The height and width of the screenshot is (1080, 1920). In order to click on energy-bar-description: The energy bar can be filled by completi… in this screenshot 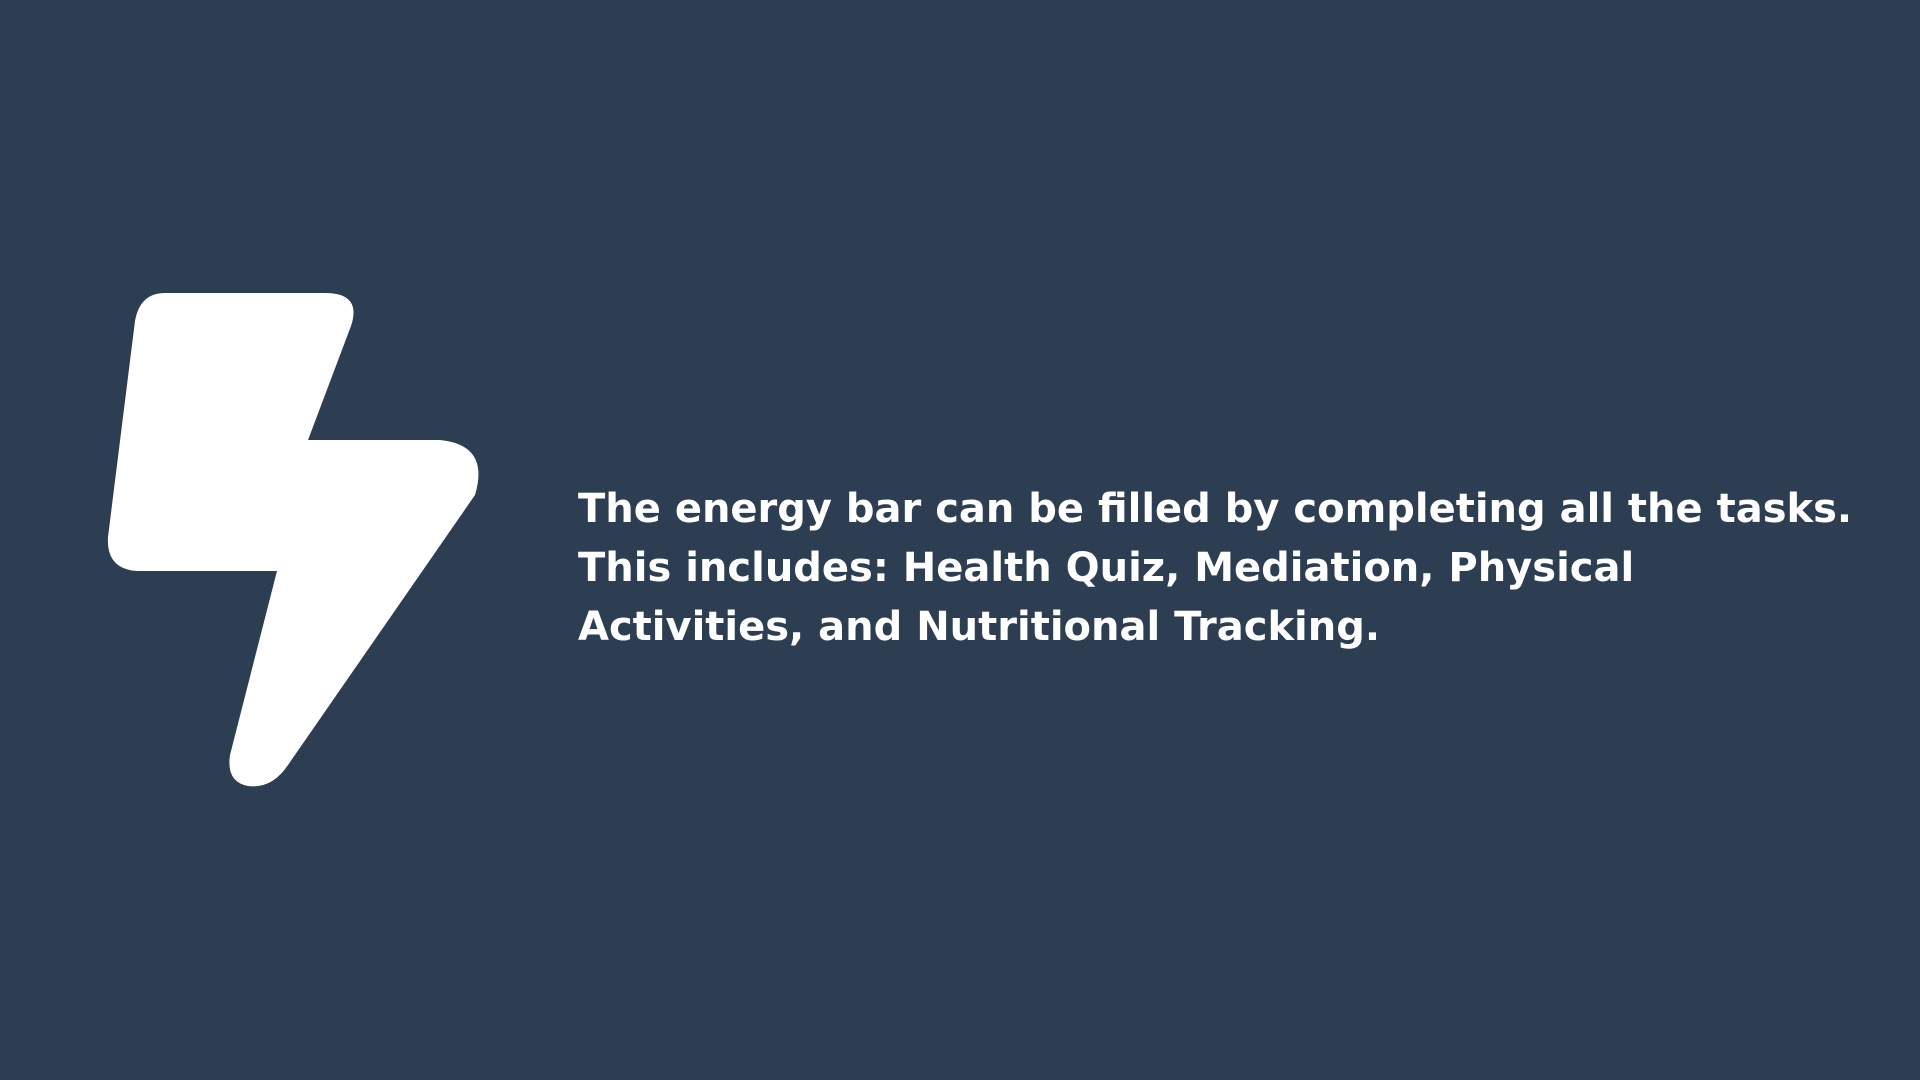, I will do `click(1215, 568)`.